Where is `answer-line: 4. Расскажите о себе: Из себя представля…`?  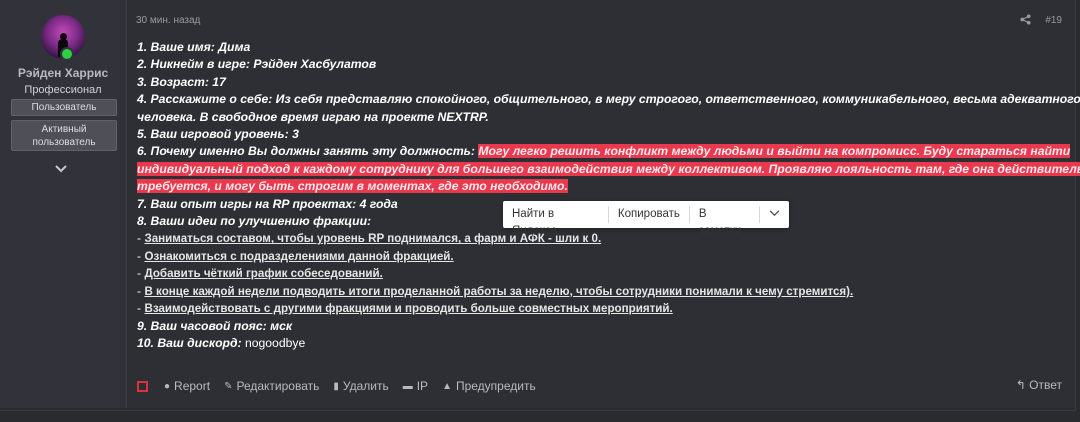 answer-line: 4. Расскажите о себе: Из себя представля… is located at coordinates (608, 99).